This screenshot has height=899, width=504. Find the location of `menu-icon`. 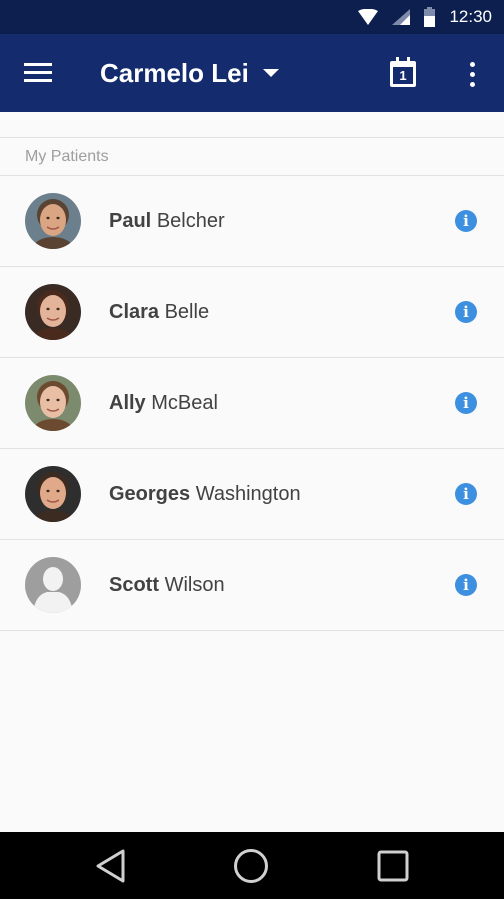

menu-icon is located at coordinates (38, 72).